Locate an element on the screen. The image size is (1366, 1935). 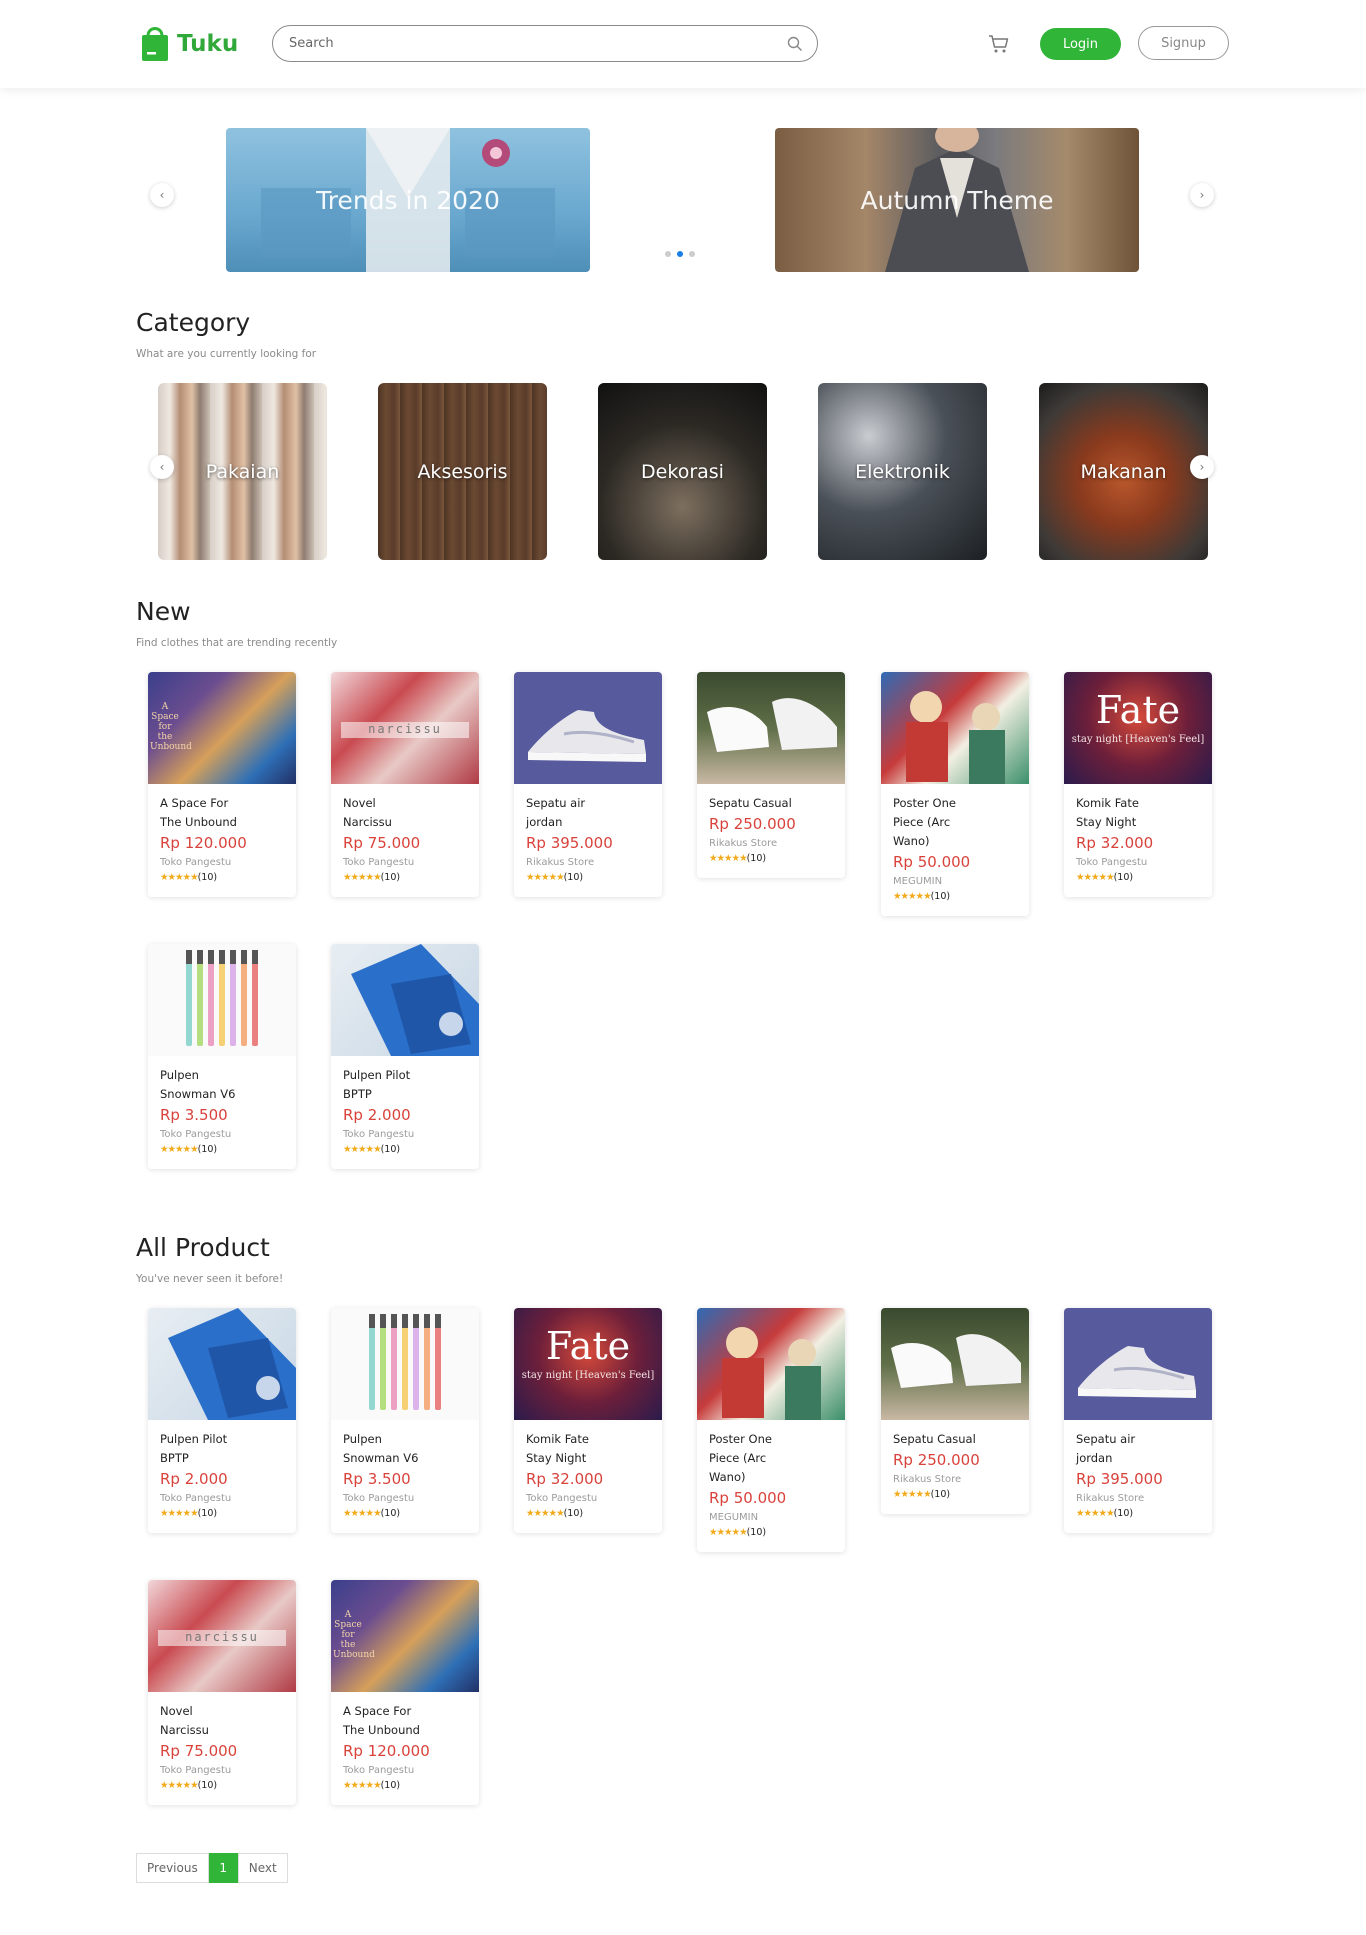
product-price: Rp 395.000 is located at coordinates (569, 843).